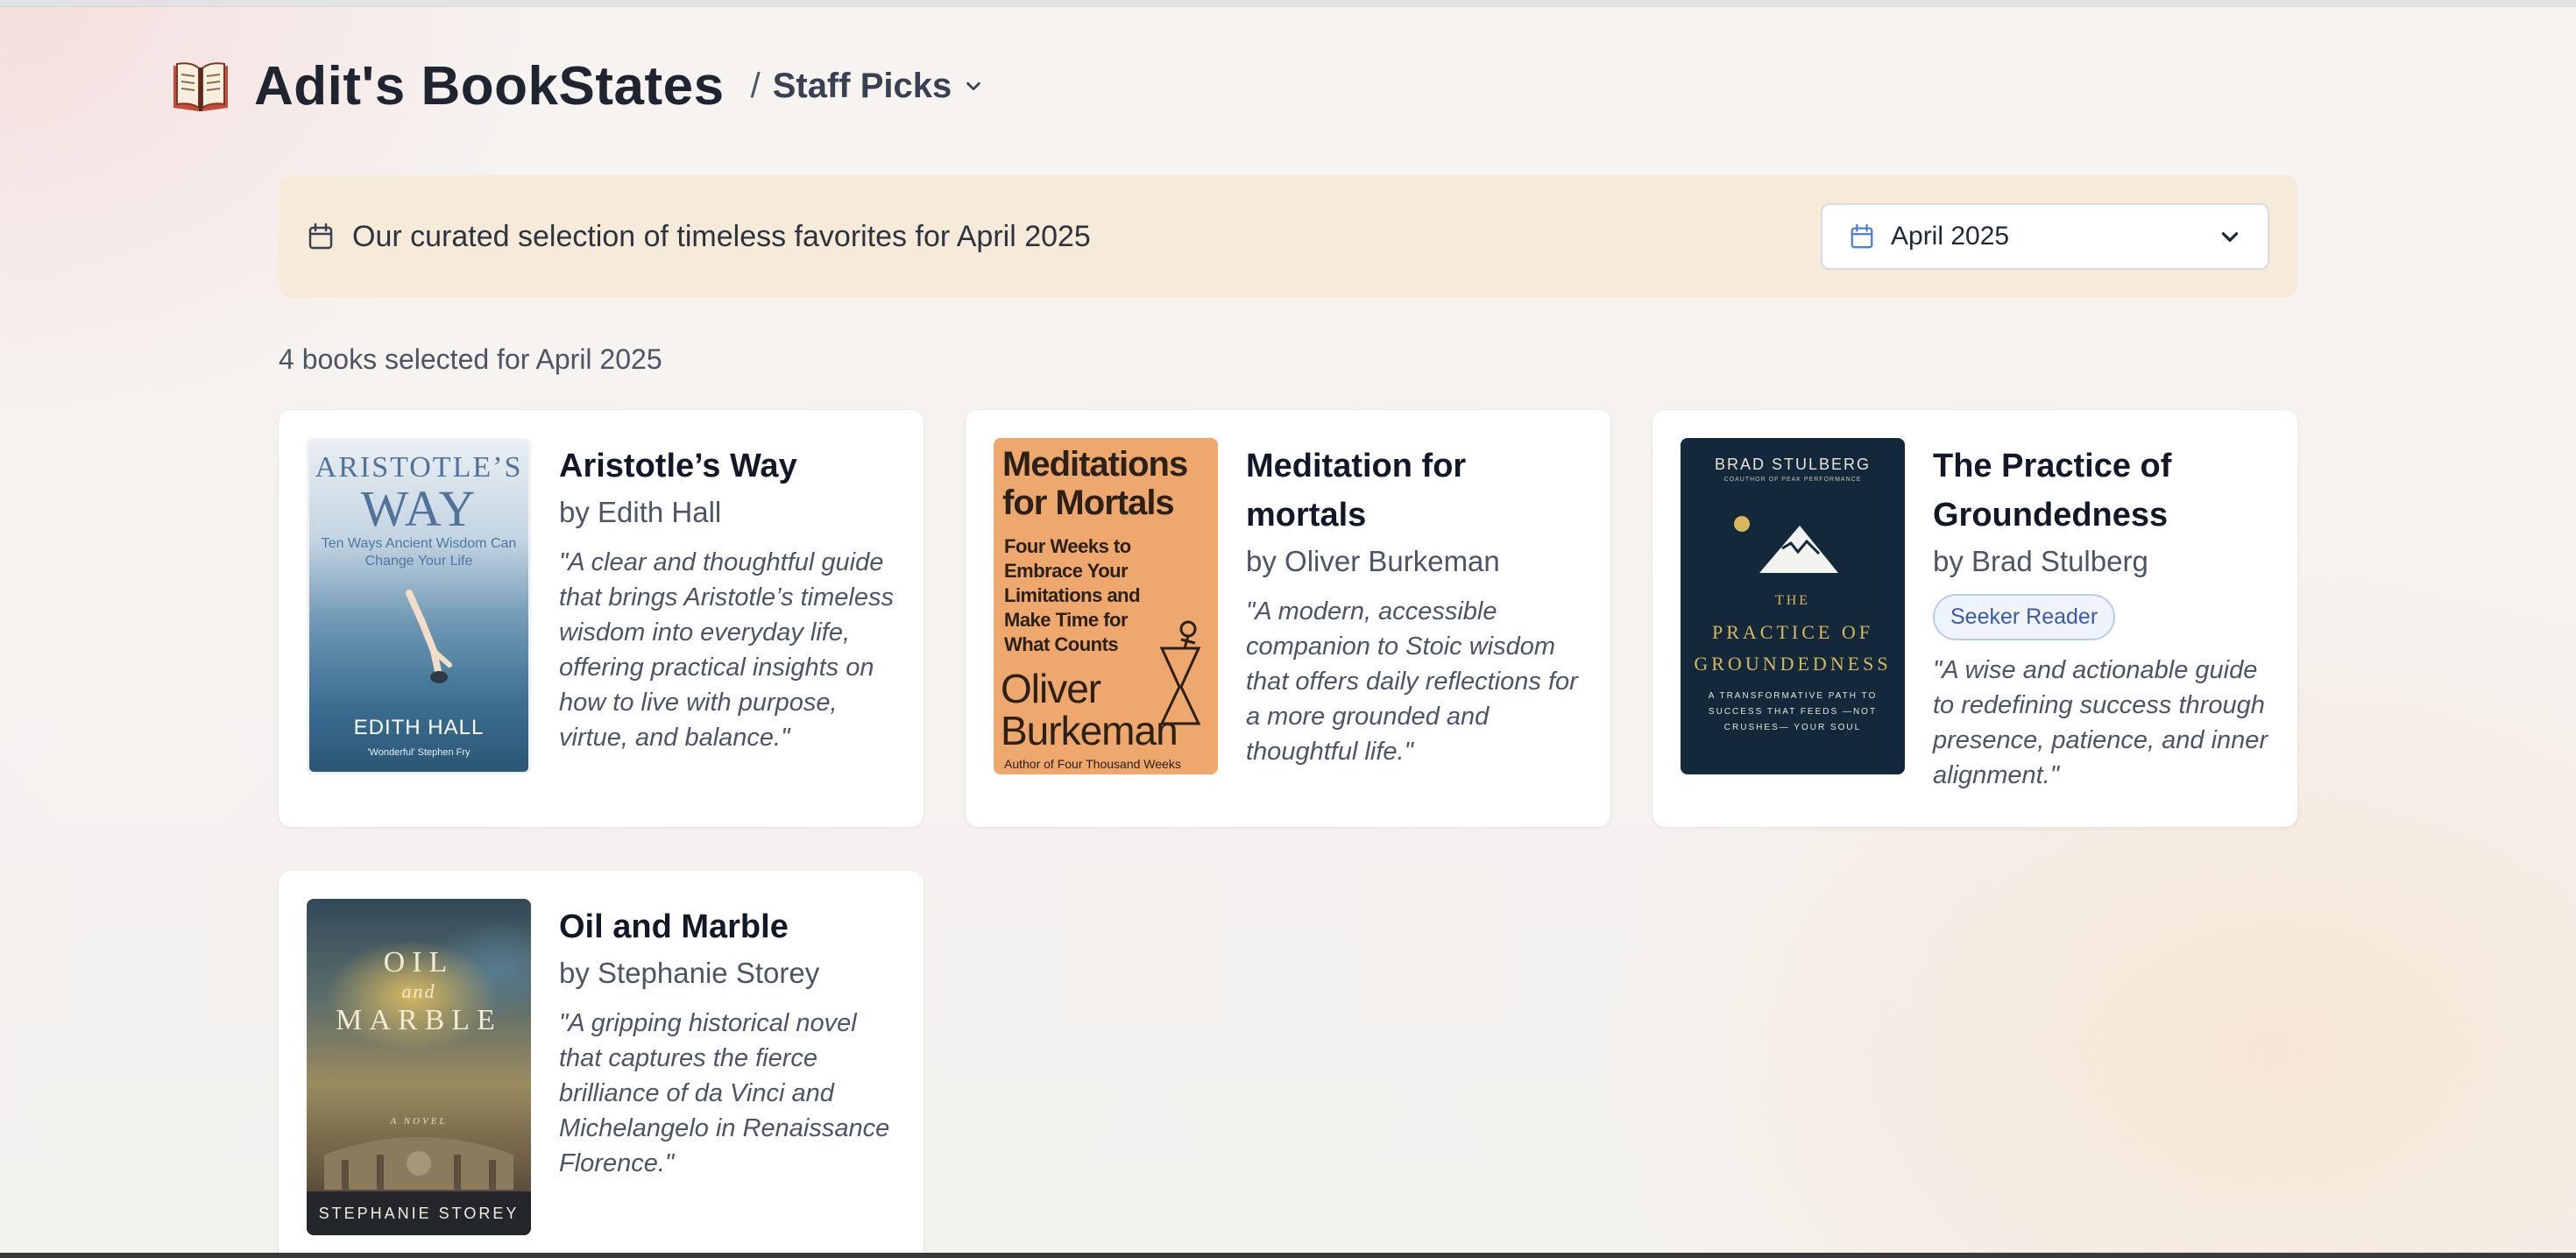 Image resolution: width=2576 pixels, height=1258 pixels. I want to click on book-title: Meditation for mortals, so click(1416, 491).